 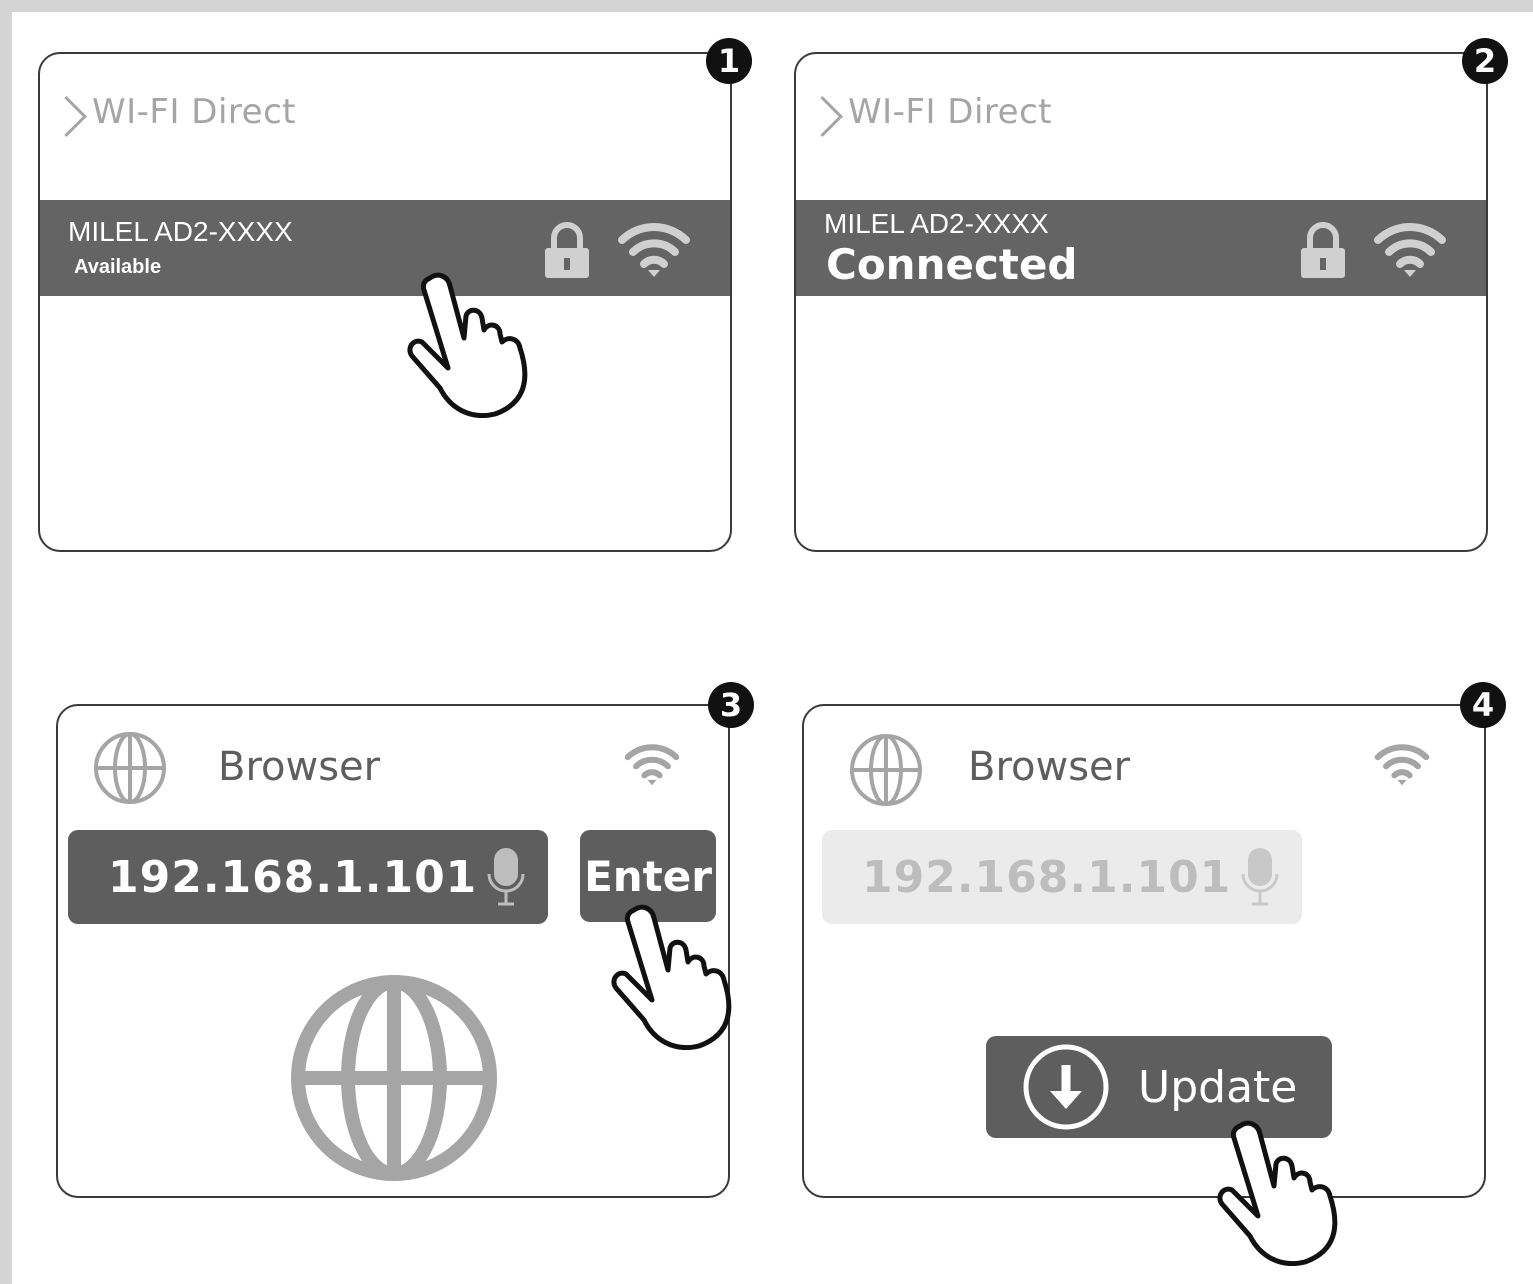 What do you see at coordinates (385, 248) in the screenshot?
I see `network-row: MILEL AD2-XXXX Available` at bounding box center [385, 248].